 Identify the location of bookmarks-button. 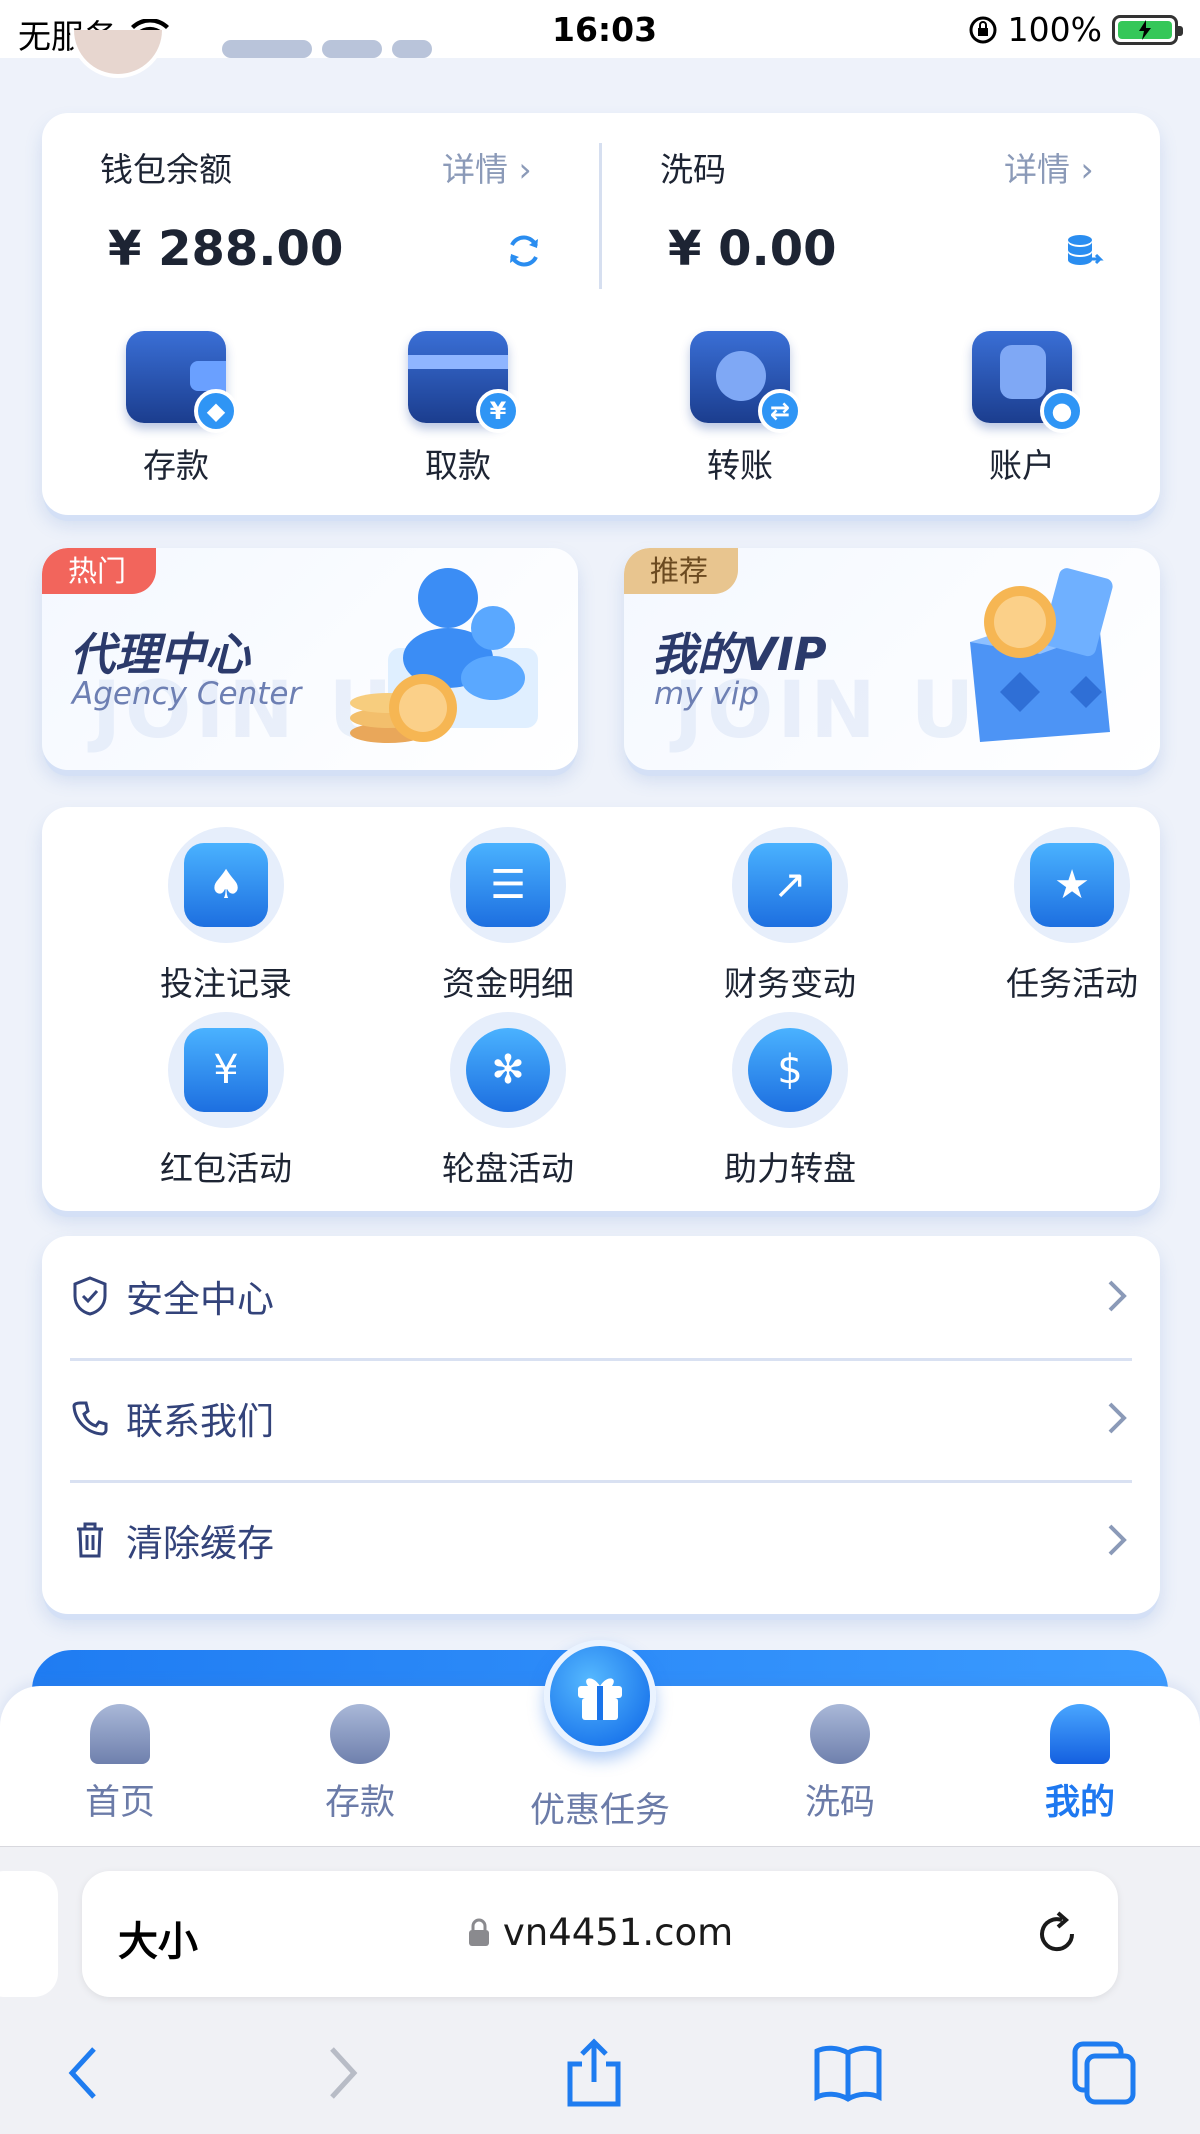
(848, 2073).